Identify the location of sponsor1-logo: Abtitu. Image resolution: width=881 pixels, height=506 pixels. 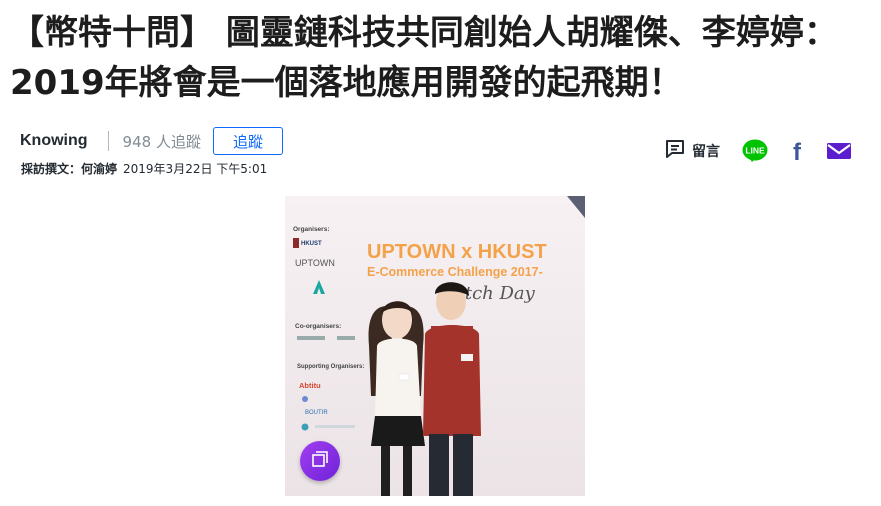
(310, 385).